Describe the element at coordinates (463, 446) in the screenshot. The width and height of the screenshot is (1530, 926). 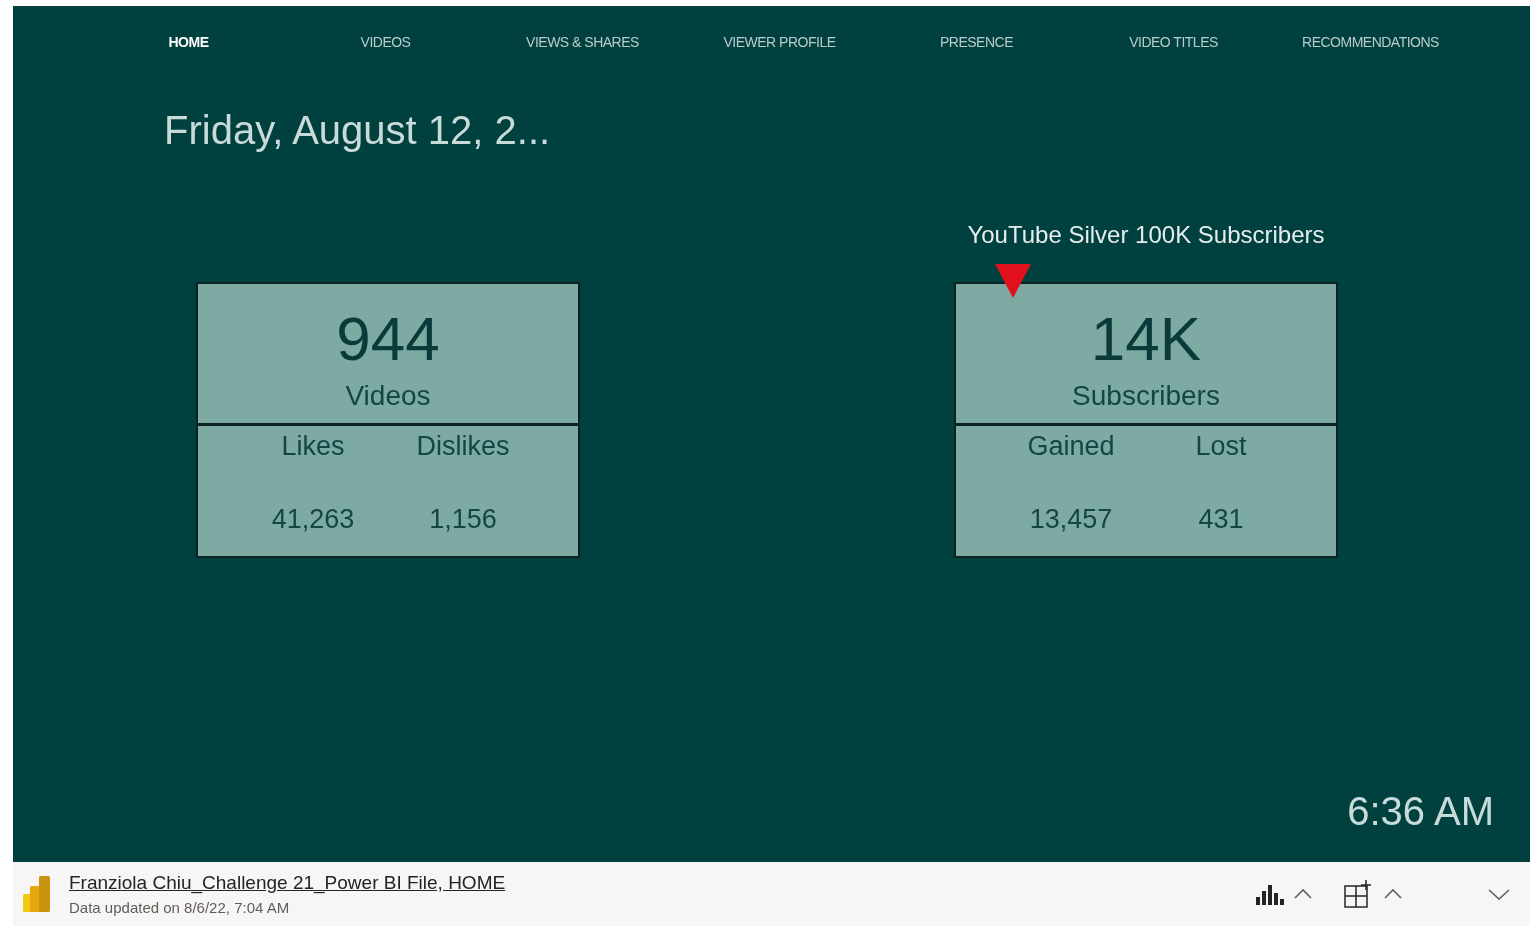
I see `stat-label: Dislikes` at that location.